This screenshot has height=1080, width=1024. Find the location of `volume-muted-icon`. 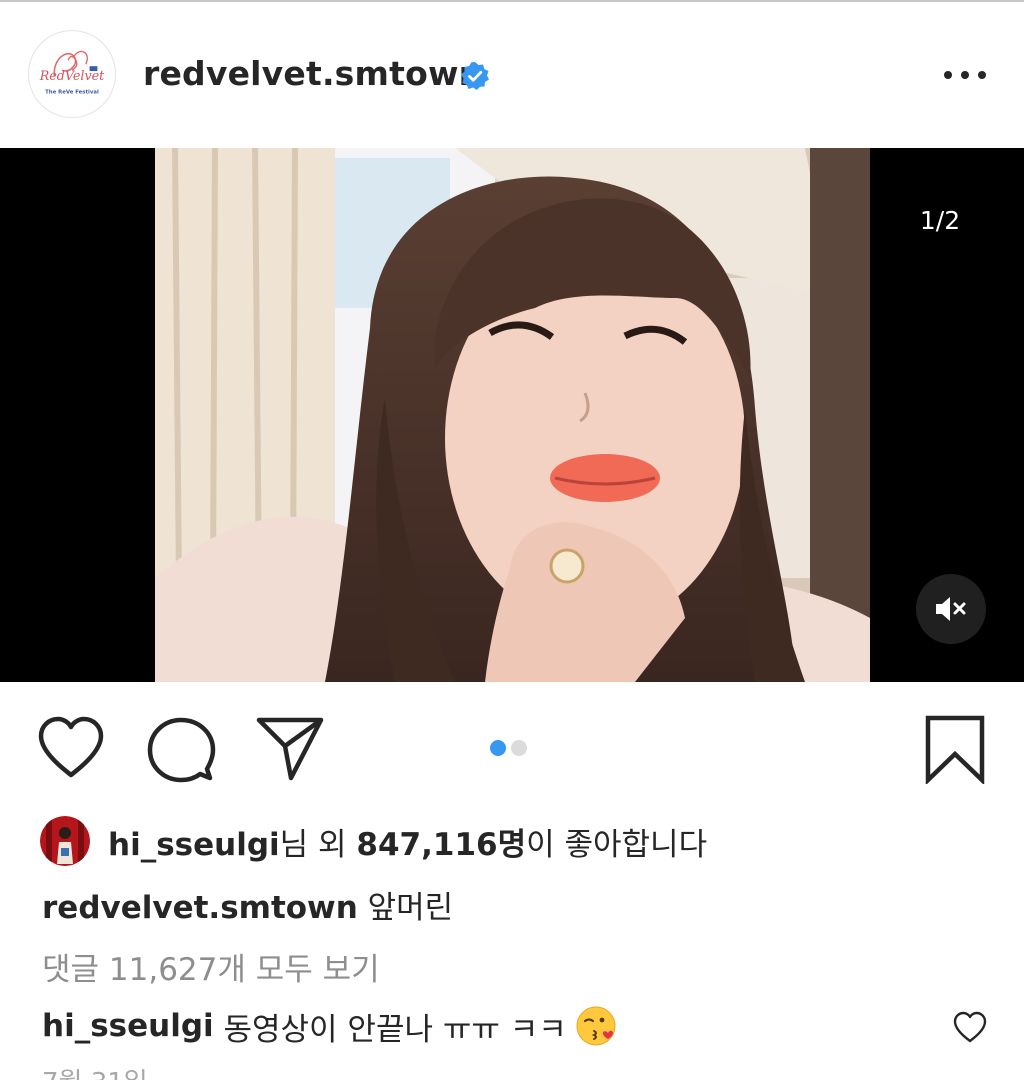

volume-muted-icon is located at coordinates (951, 609).